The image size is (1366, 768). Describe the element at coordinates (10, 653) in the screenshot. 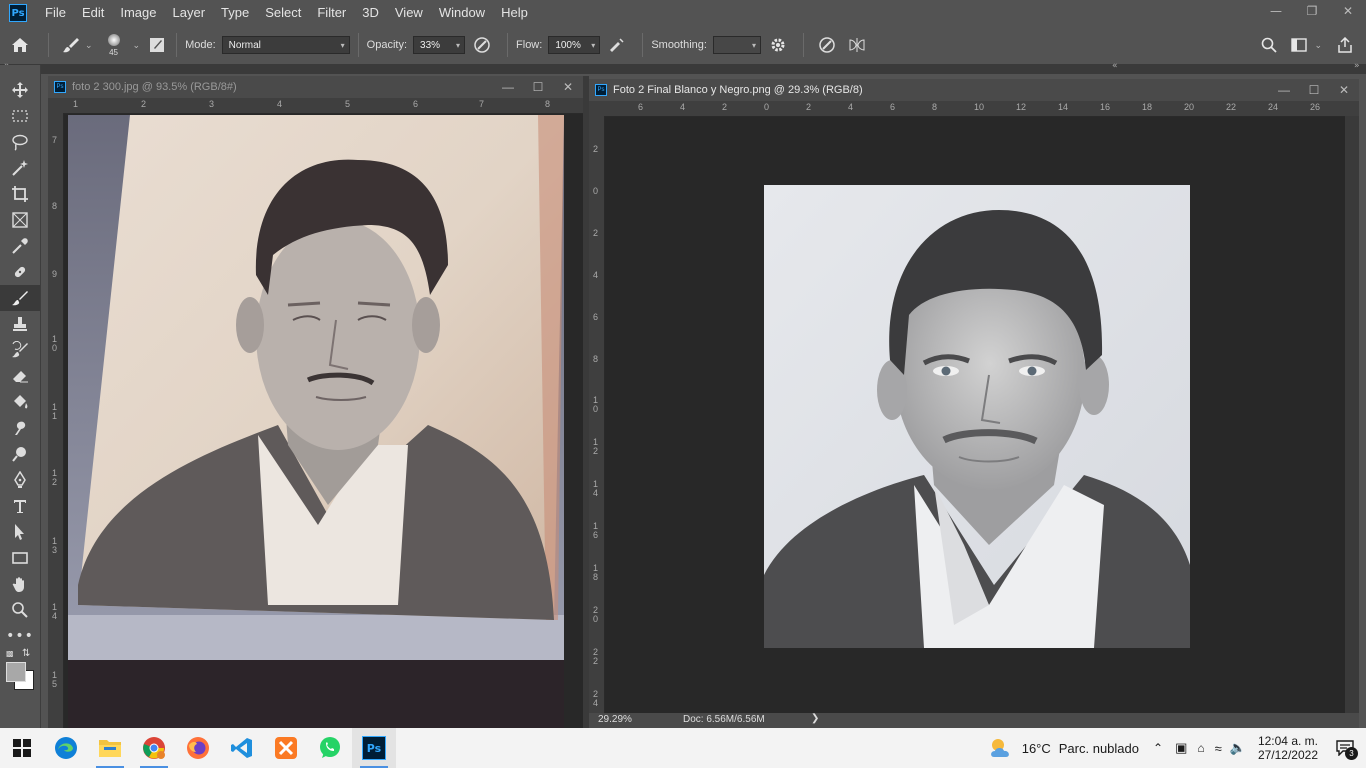

I see `default-colors-icon: ▩` at that location.